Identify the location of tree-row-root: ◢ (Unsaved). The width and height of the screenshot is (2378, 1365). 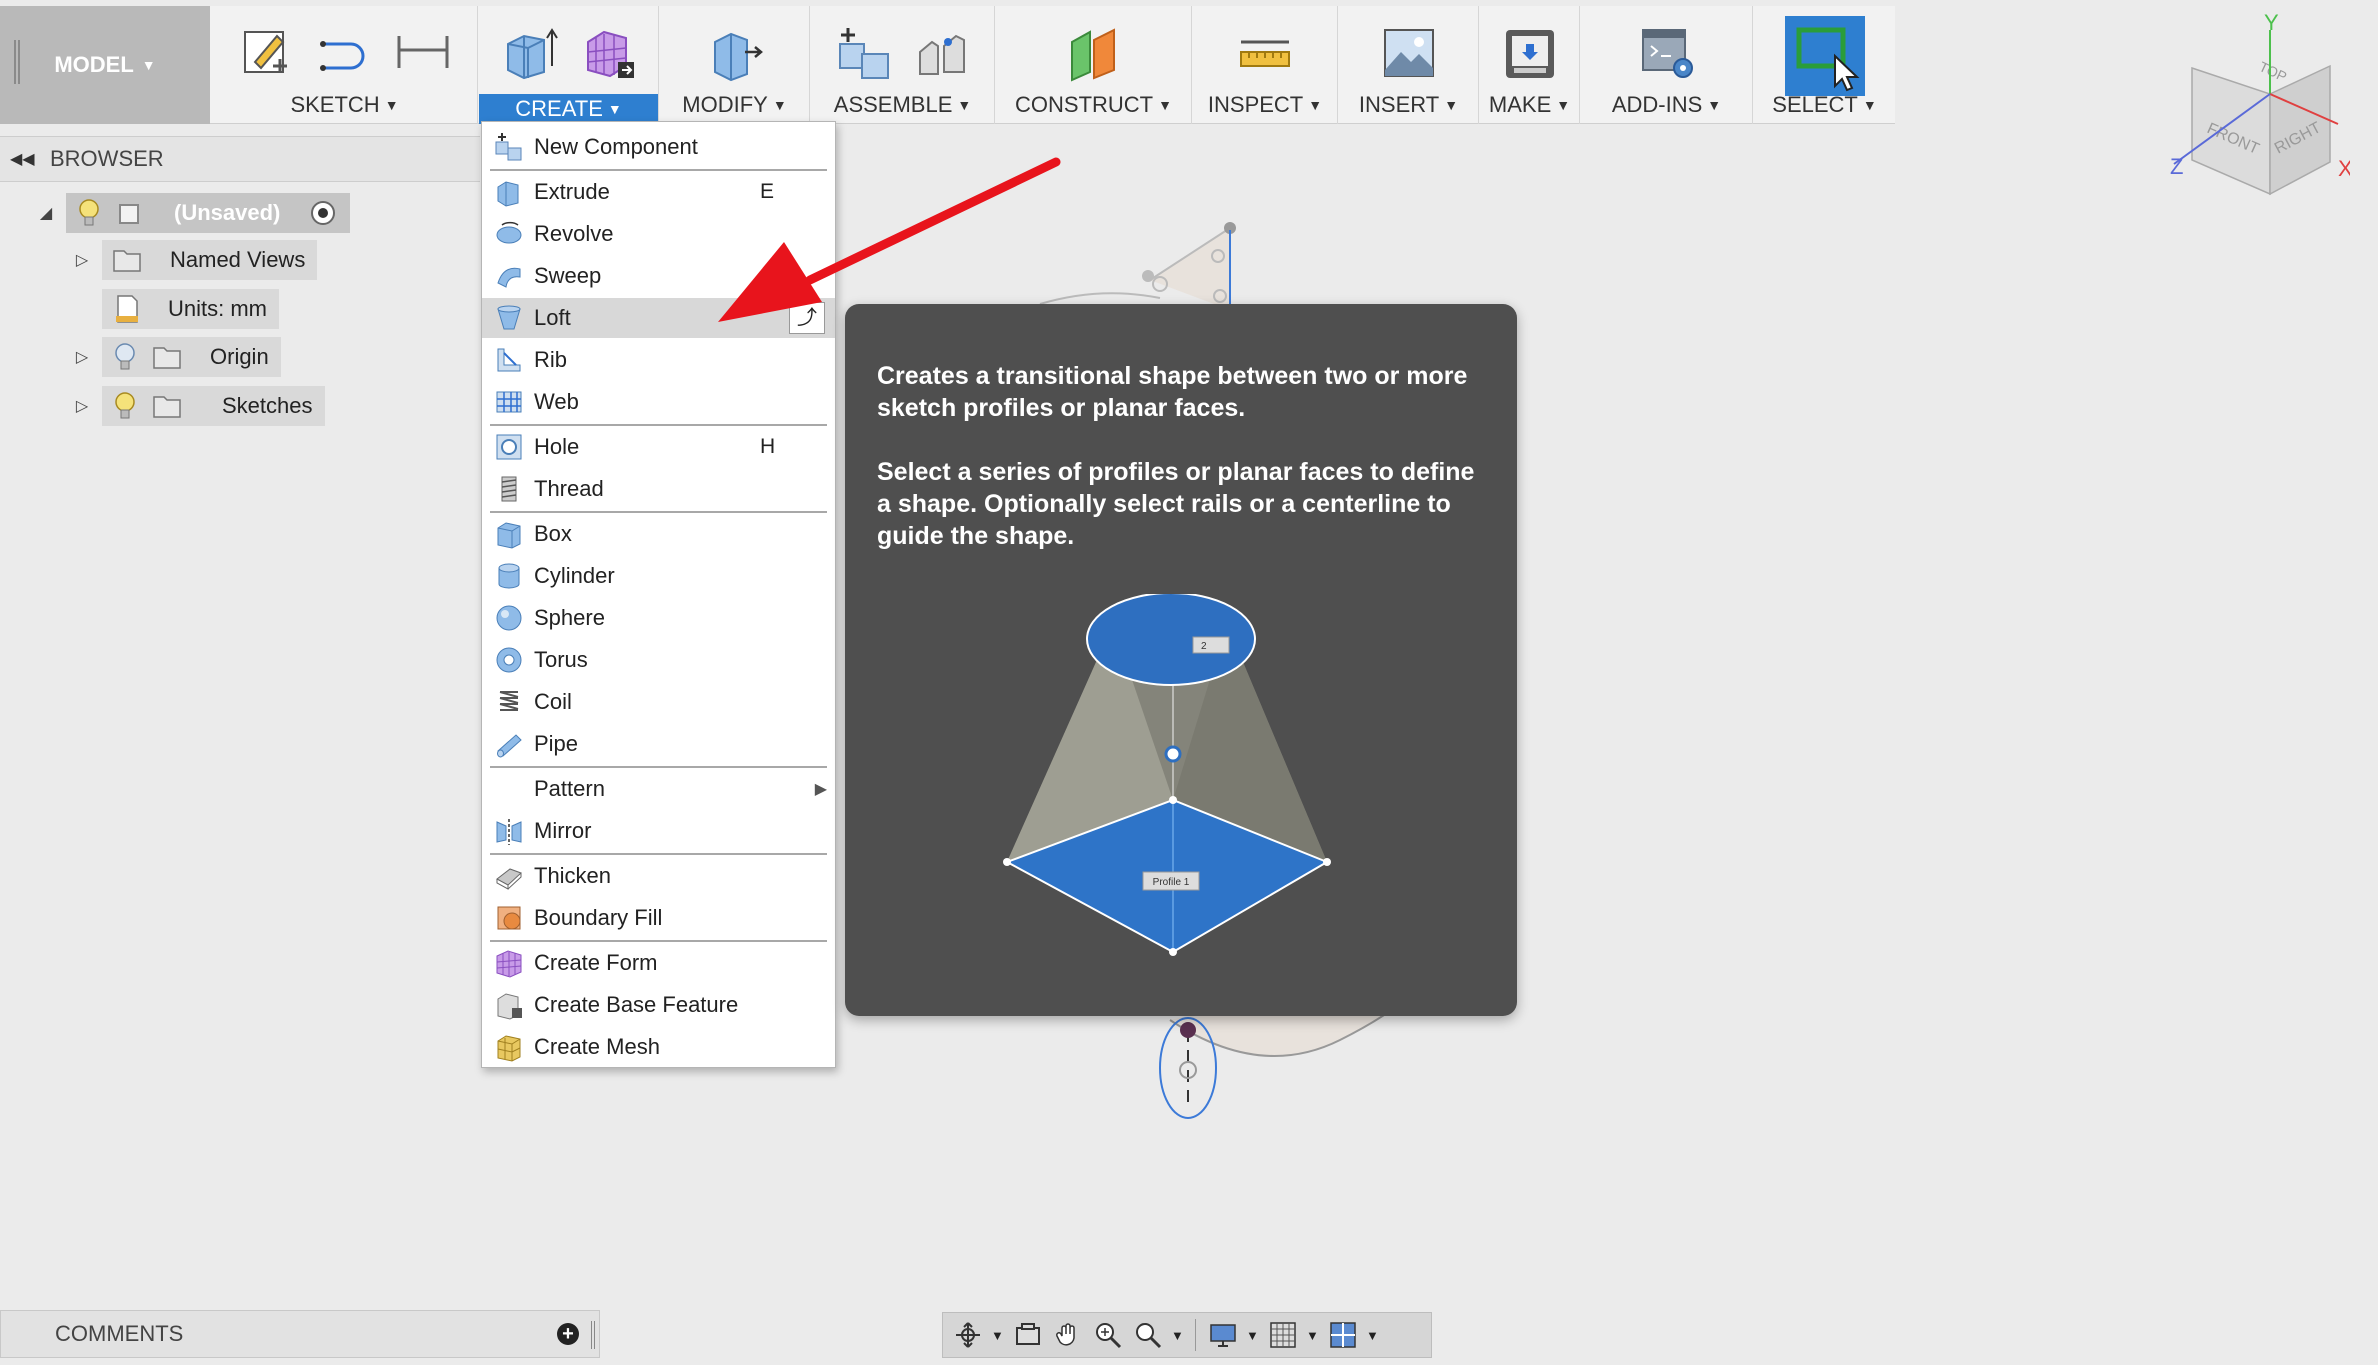
(188, 213).